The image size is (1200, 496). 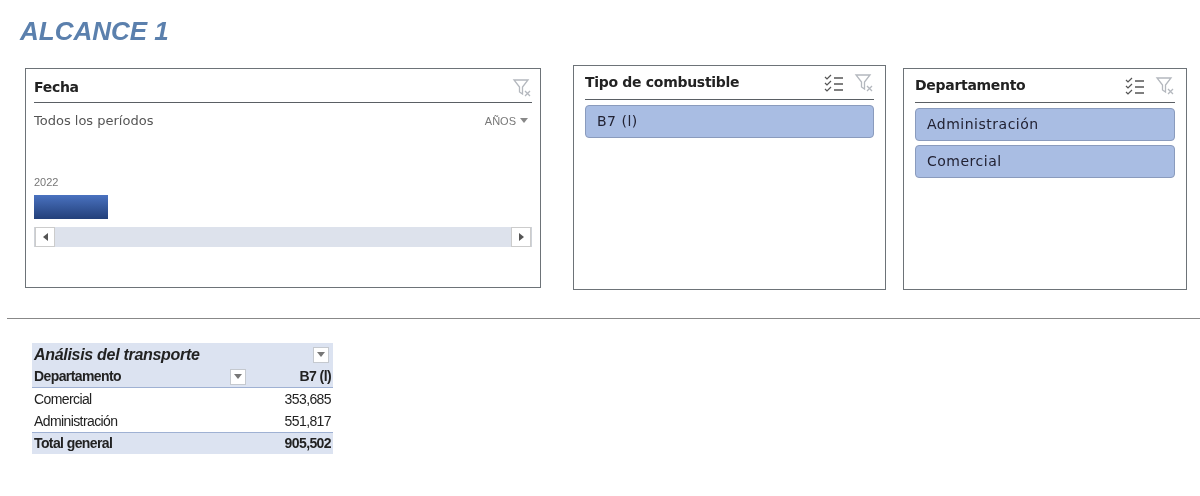 What do you see at coordinates (77, 376) in the screenshot?
I see `column-header: Departamento` at bounding box center [77, 376].